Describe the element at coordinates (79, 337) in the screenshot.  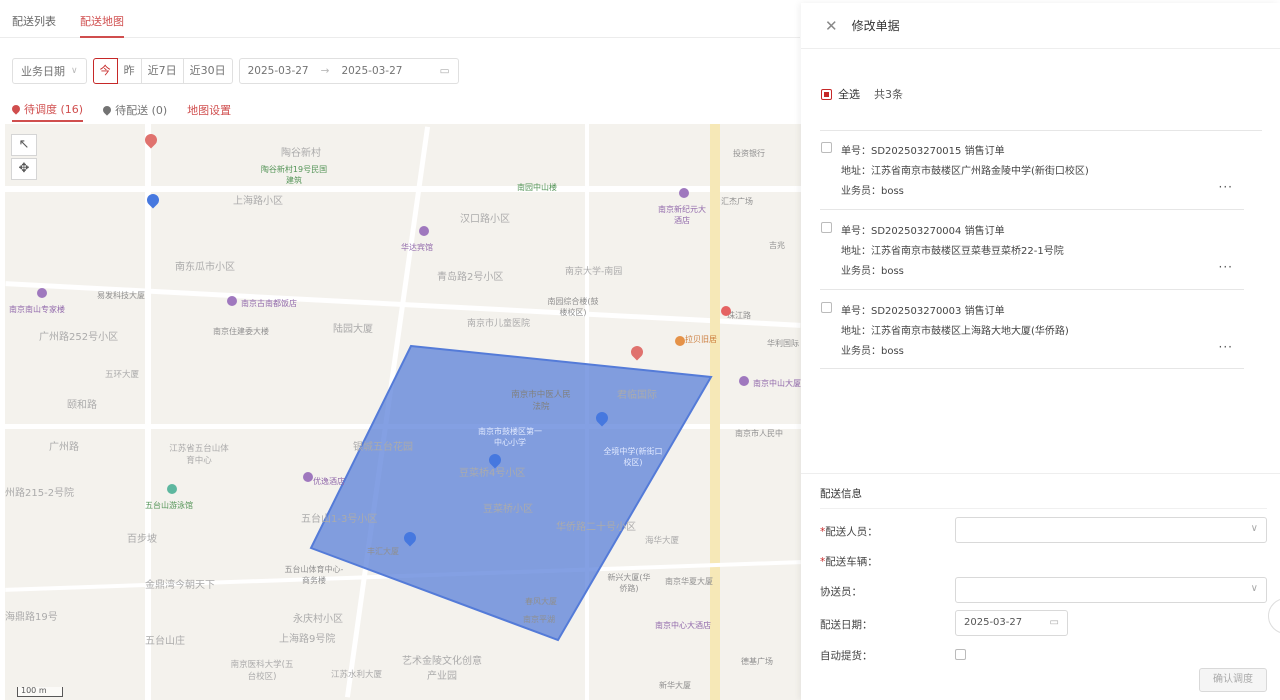
I see `map-label: 广州路252号小区` at that location.